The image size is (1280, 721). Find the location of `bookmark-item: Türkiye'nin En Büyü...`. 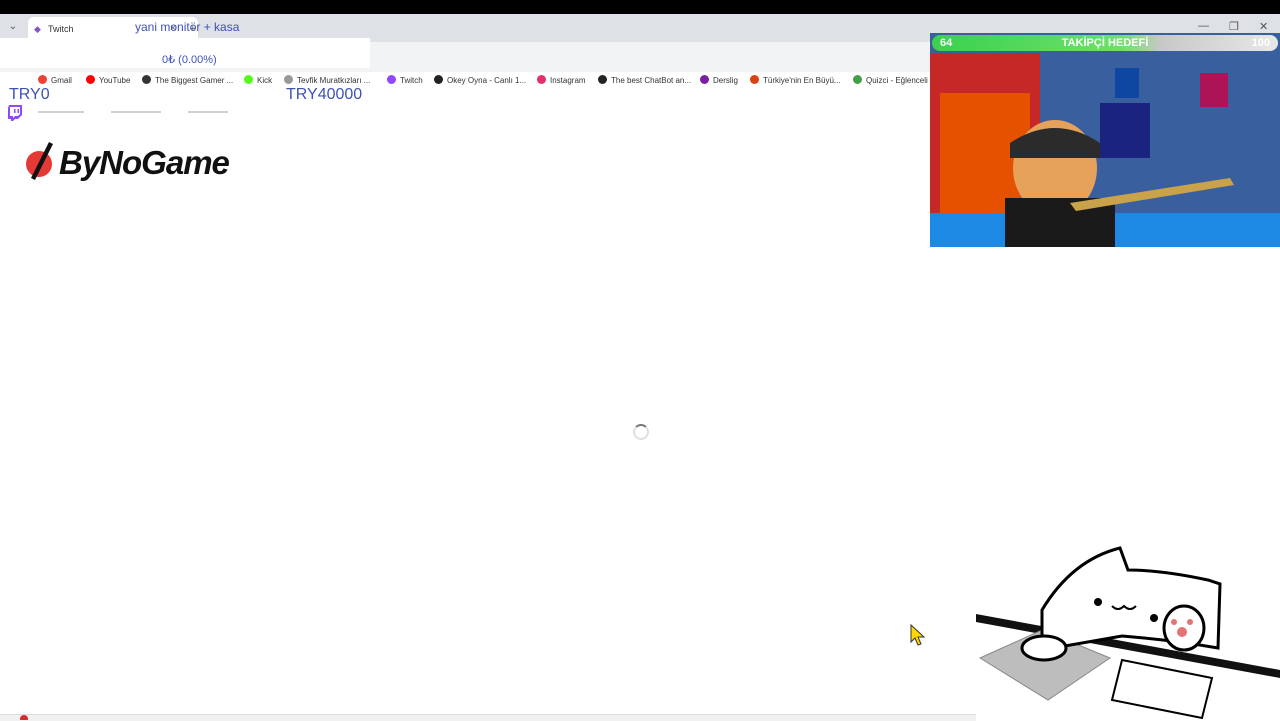

bookmark-item: Türkiye'nin En Büyü... is located at coordinates (795, 80).